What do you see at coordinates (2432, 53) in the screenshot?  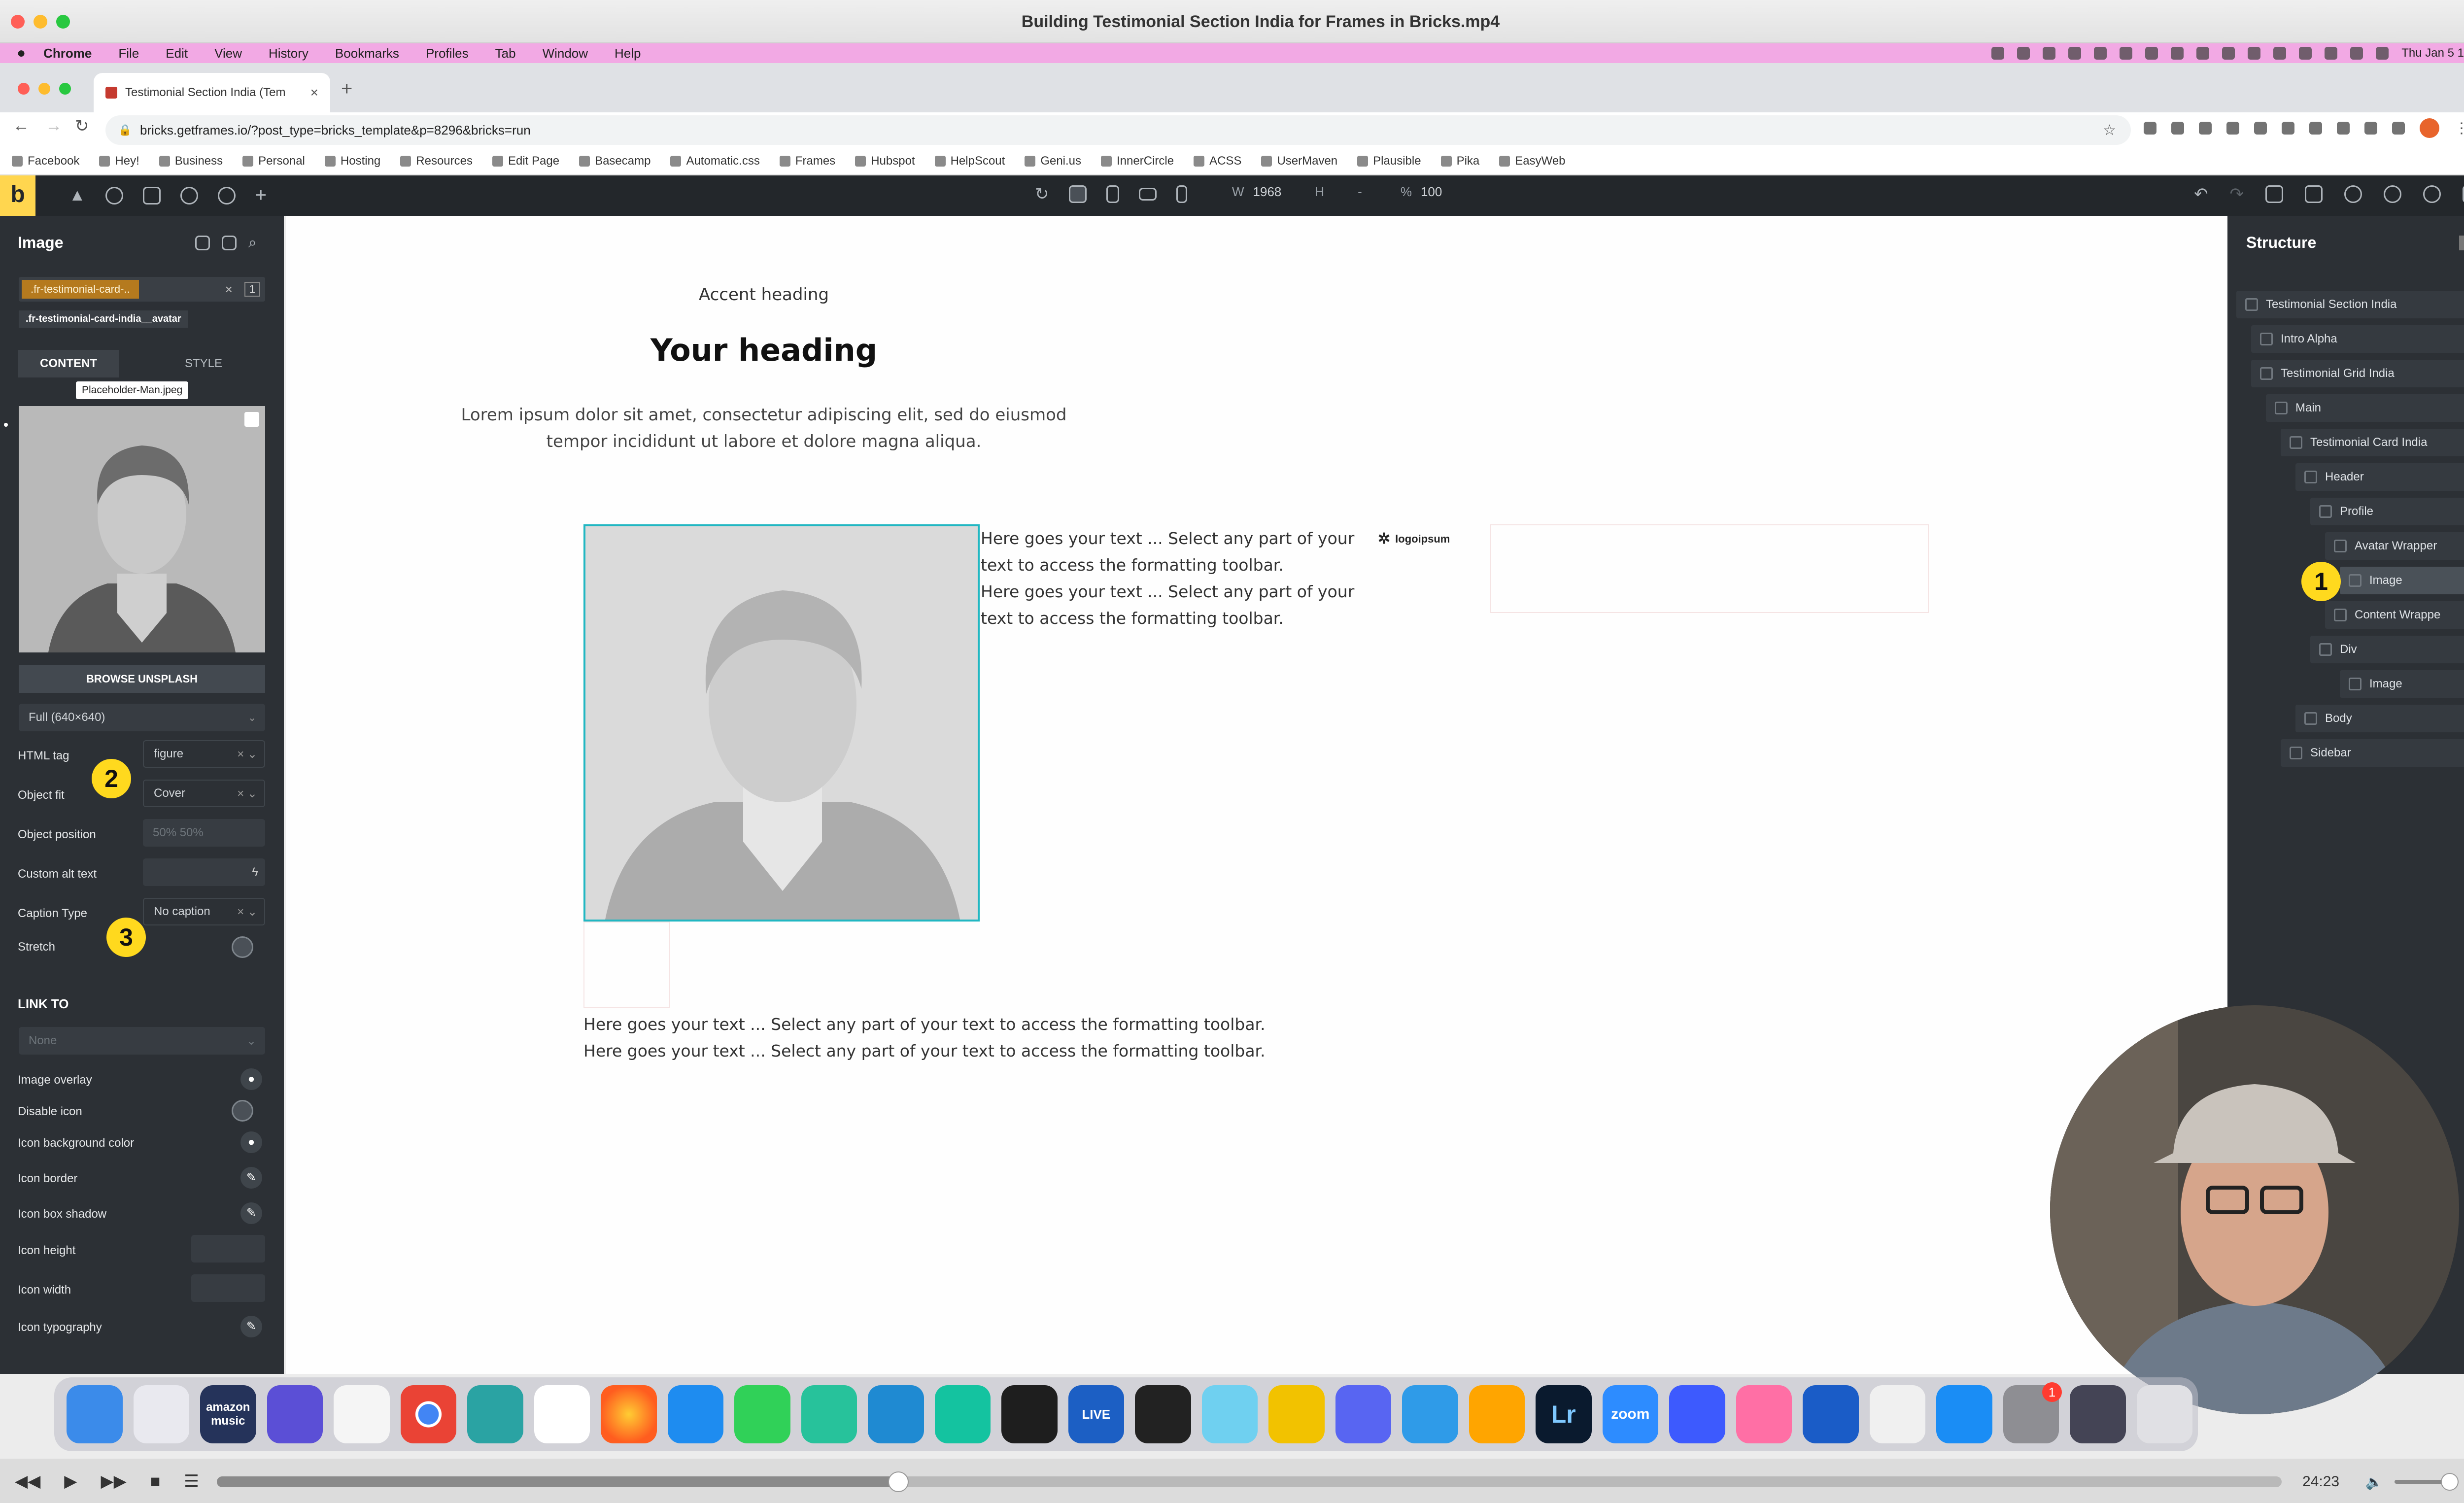 I see `menubar-clock: Thu Jan 5 1:17 PM` at bounding box center [2432, 53].